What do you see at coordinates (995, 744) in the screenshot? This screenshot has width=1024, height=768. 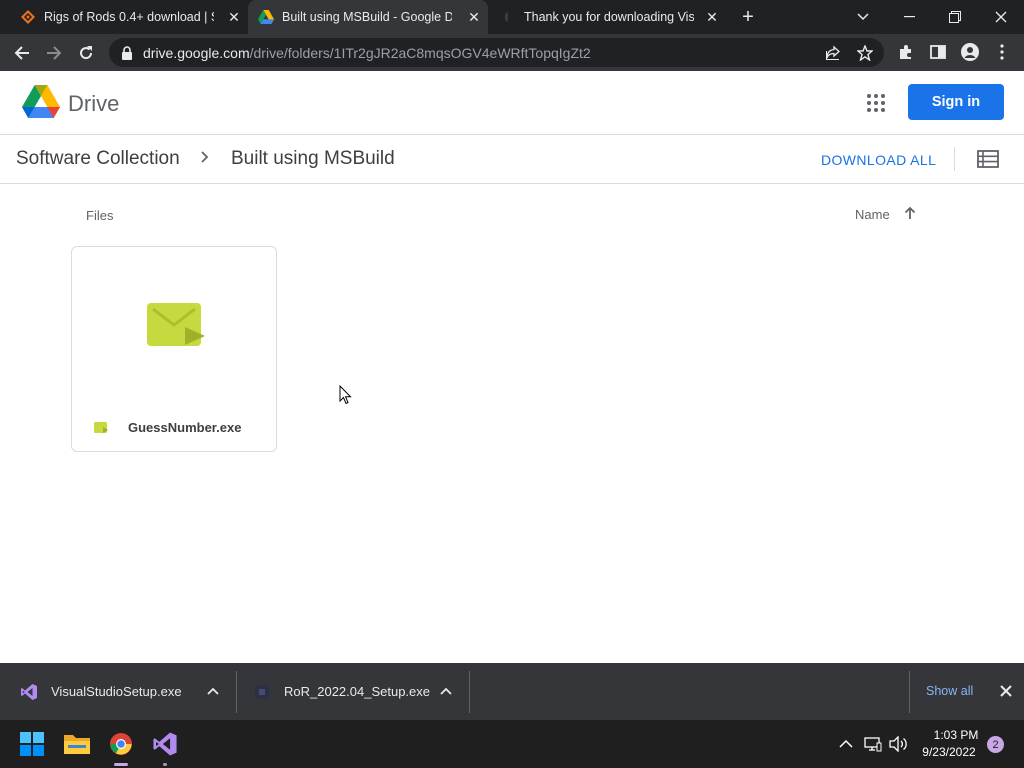 I see `notification-badge: 2` at bounding box center [995, 744].